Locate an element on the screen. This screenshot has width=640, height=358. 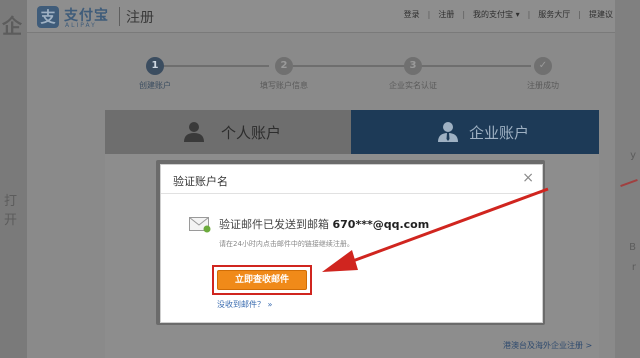
step-1-indicator: 1 is located at coordinates (155, 66).